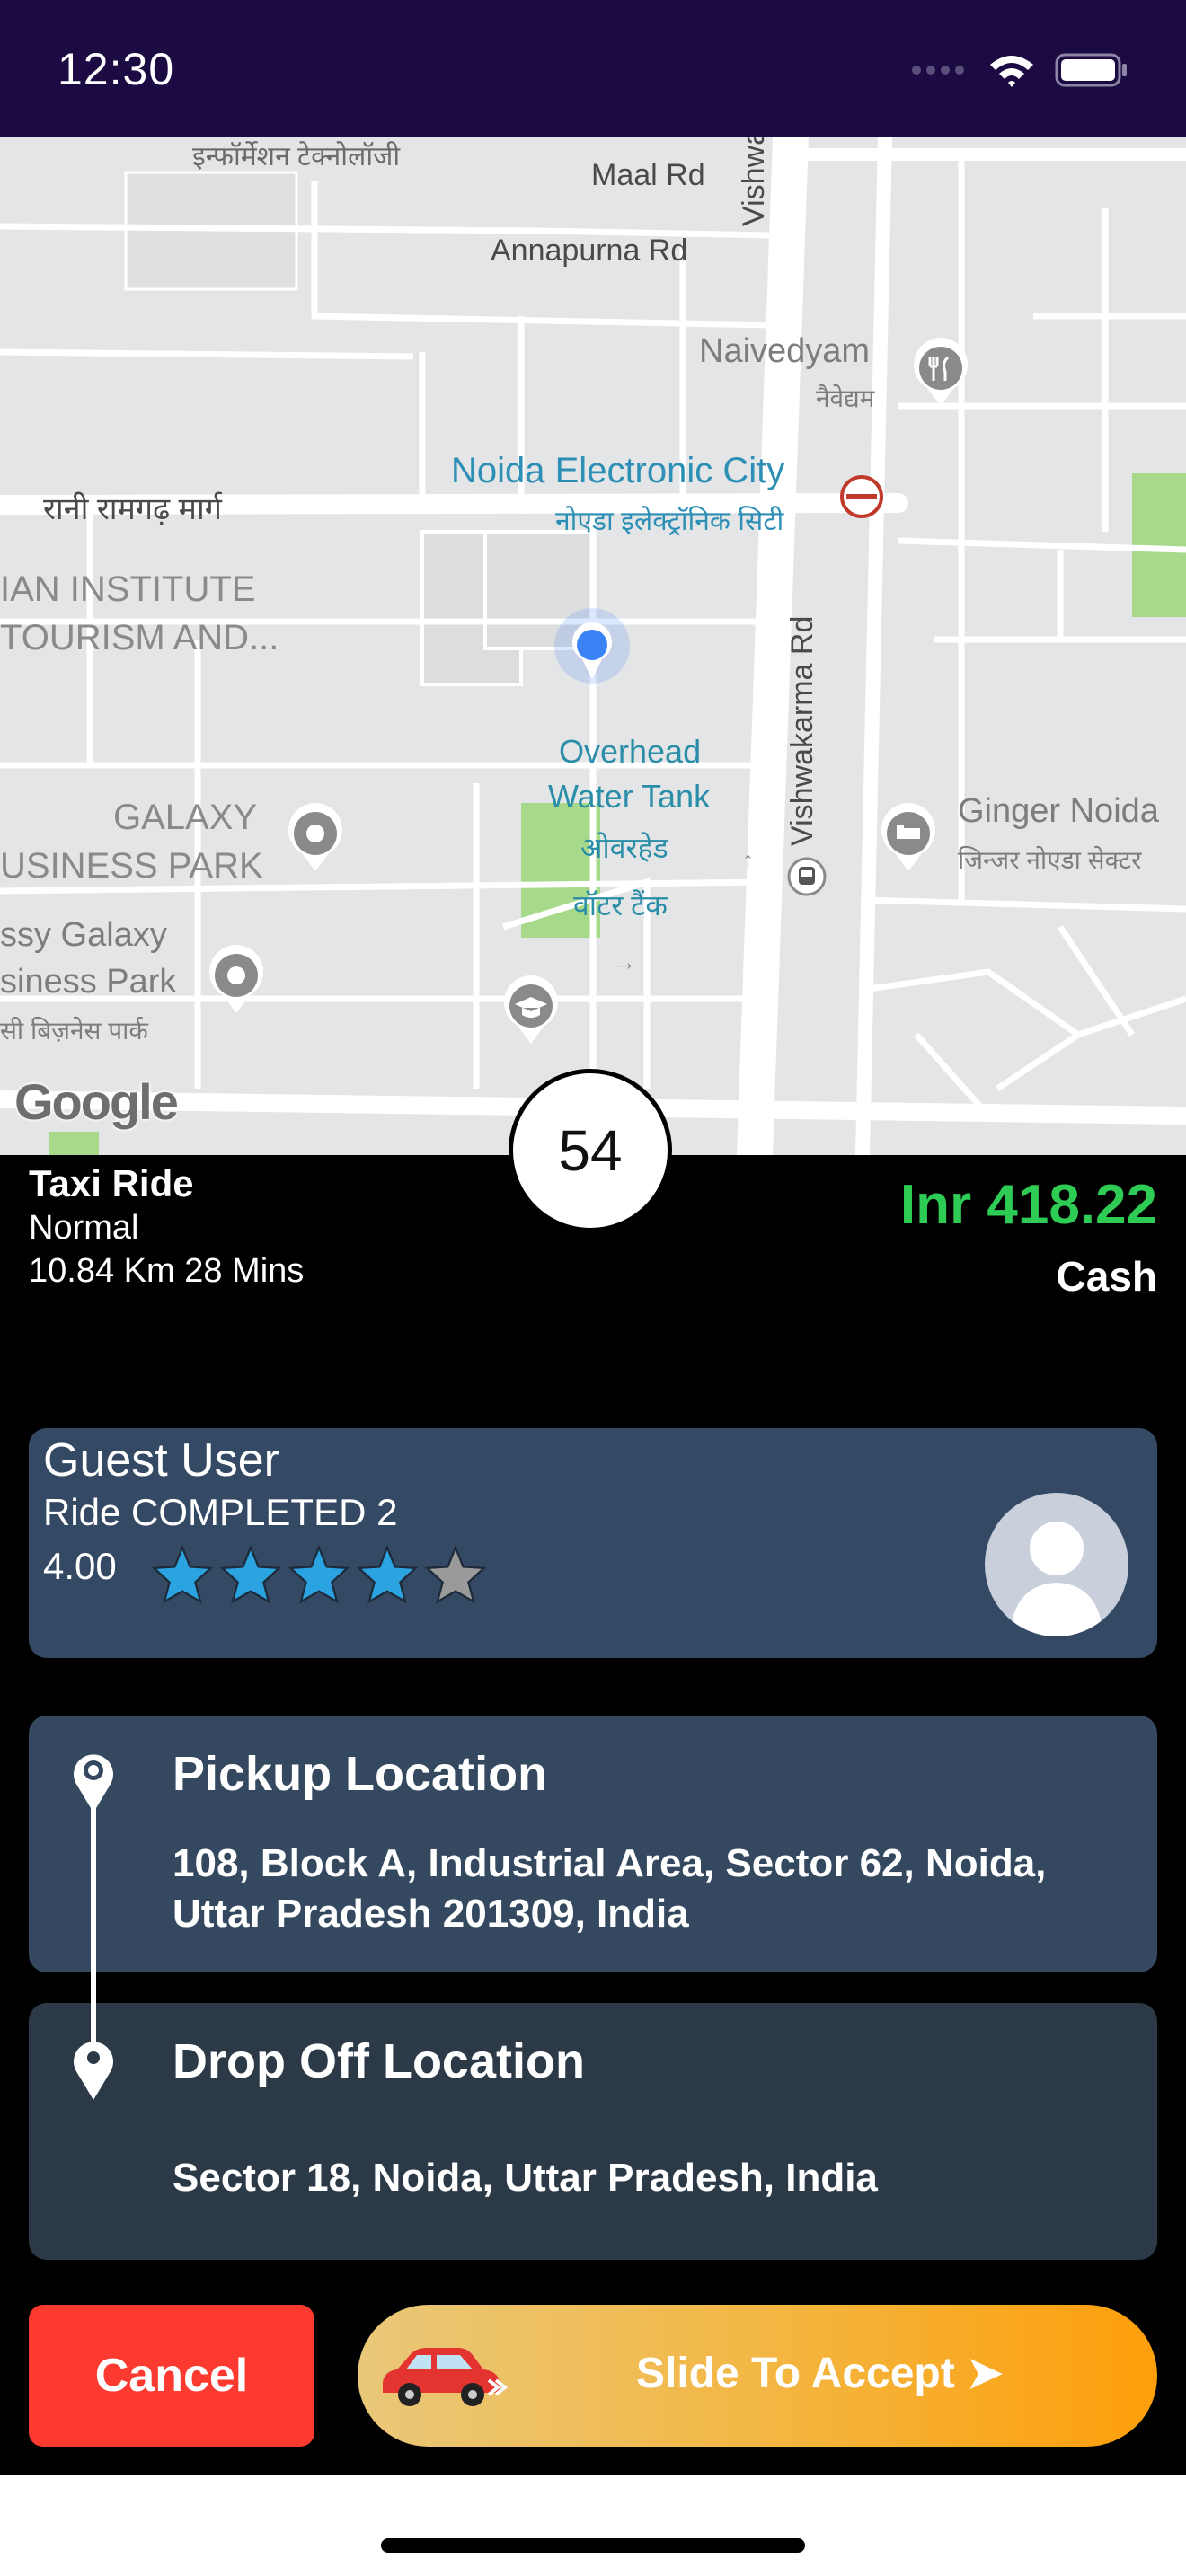 The width and height of the screenshot is (1186, 2576). What do you see at coordinates (93, 1782) in the screenshot?
I see `pickup-pin-icon` at bounding box center [93, 1782].